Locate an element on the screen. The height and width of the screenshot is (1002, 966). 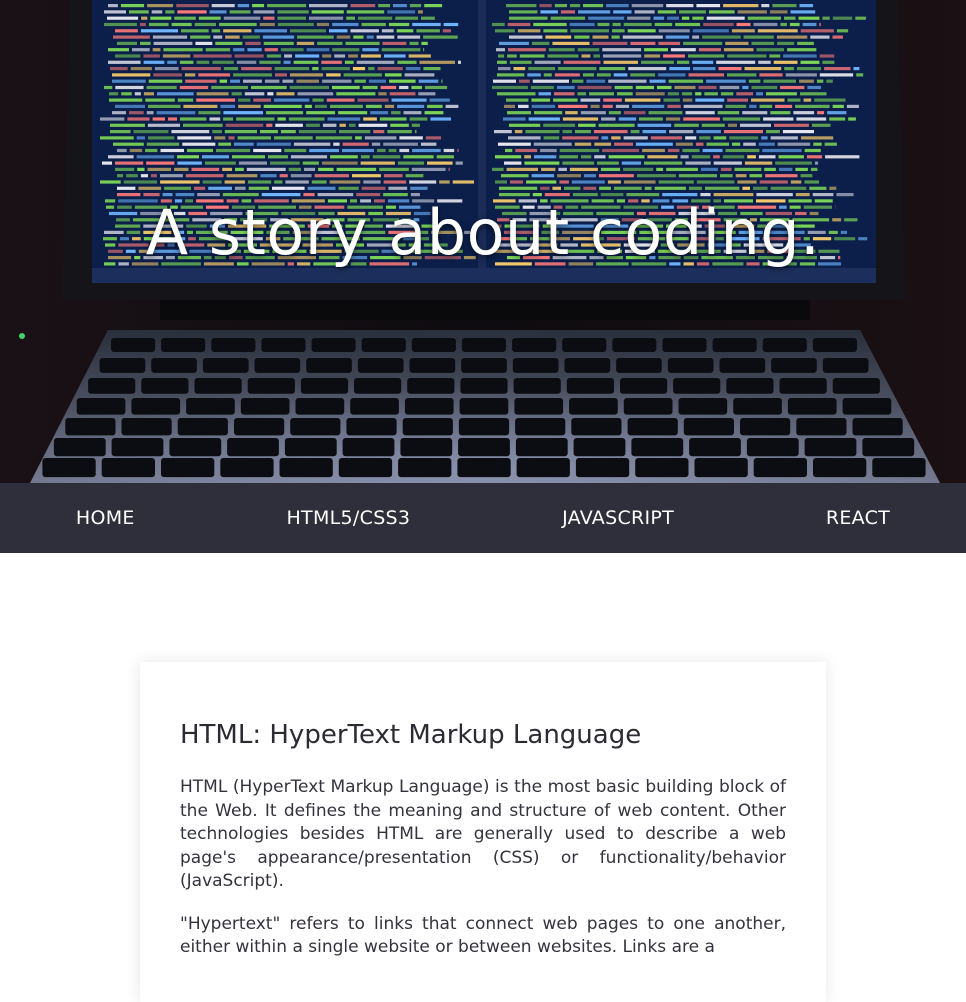
article-heading: HTML: HyperText Markup Language is located at coordinates (483, 735).